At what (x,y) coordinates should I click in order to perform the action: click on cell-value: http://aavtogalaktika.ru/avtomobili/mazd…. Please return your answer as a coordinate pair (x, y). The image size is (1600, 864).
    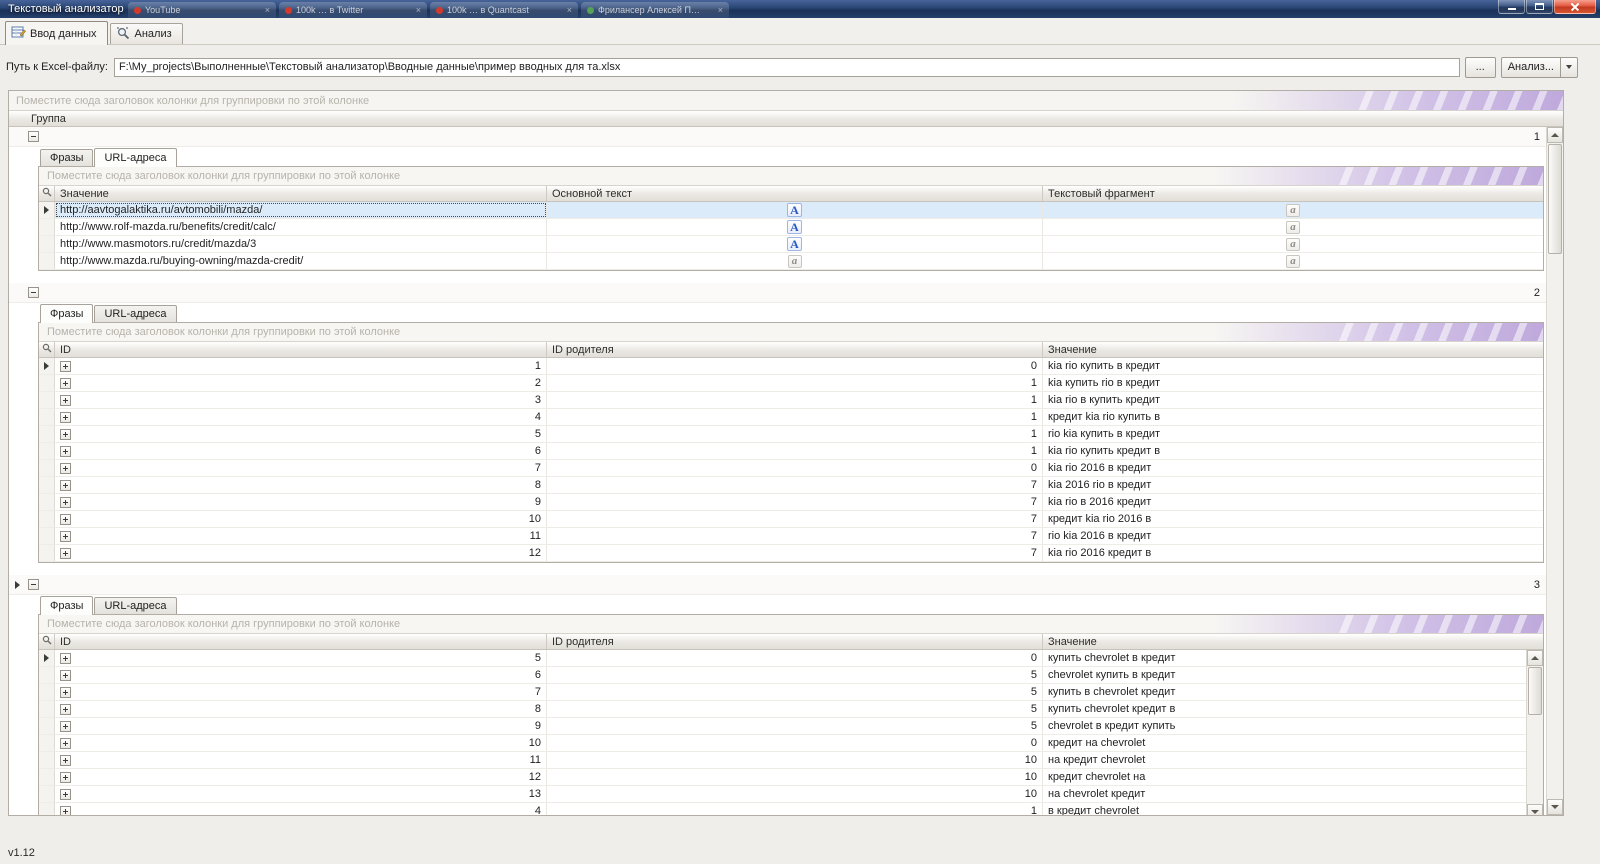
    Looking at the image, I should click on (301, 210).